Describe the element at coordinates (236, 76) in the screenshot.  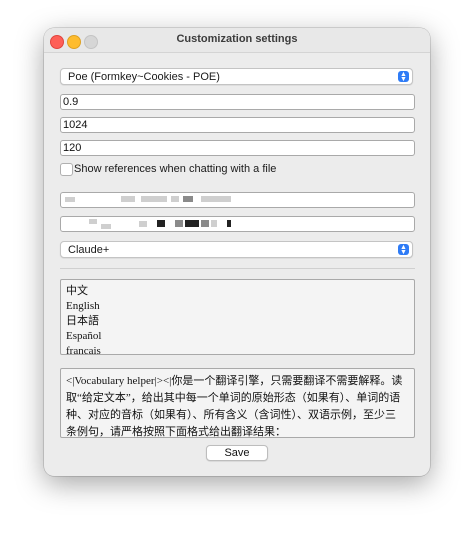
I see `provider-select: Poe (Formkey~Cookies - POE) ▲ ▼` at that location.